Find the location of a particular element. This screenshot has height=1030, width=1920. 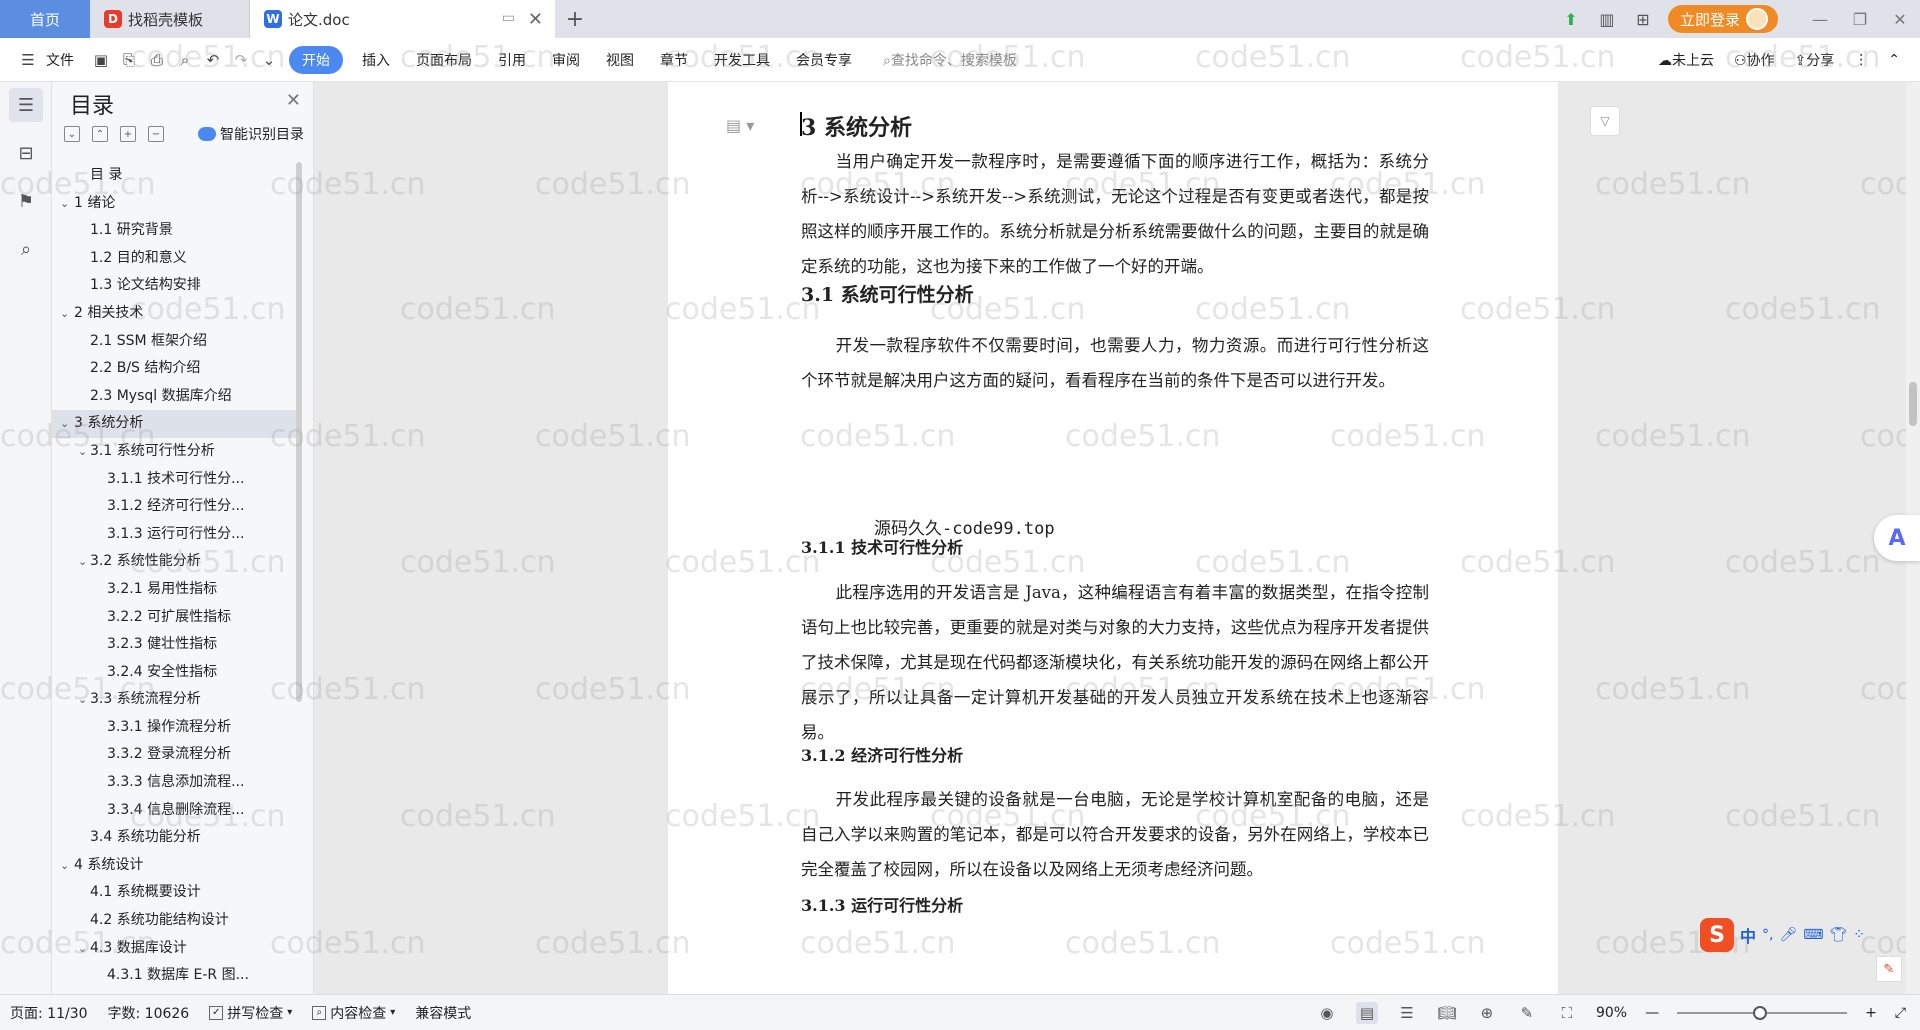

toc-item: 3.2.3 健壮性指标 is located at coordinates (174, 645).